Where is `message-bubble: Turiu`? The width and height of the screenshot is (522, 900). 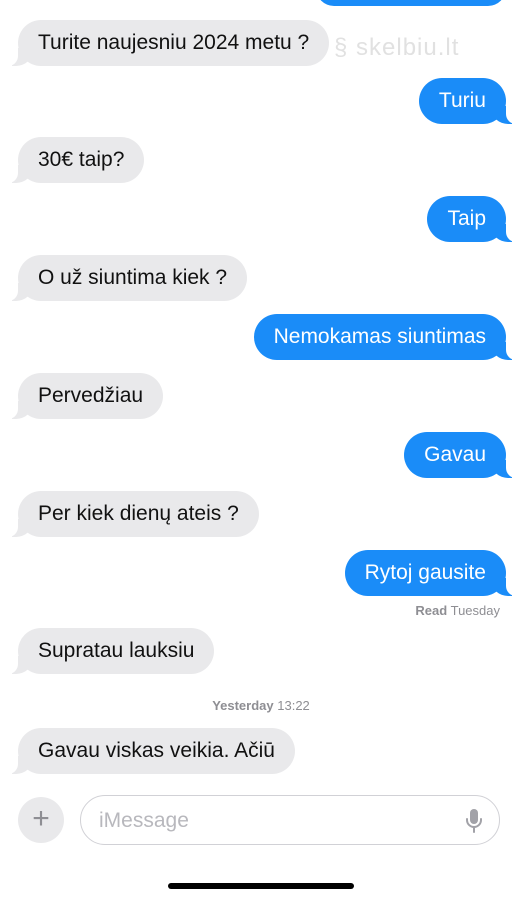 message-bubble: Turiu is located at coordinates (467, 101).